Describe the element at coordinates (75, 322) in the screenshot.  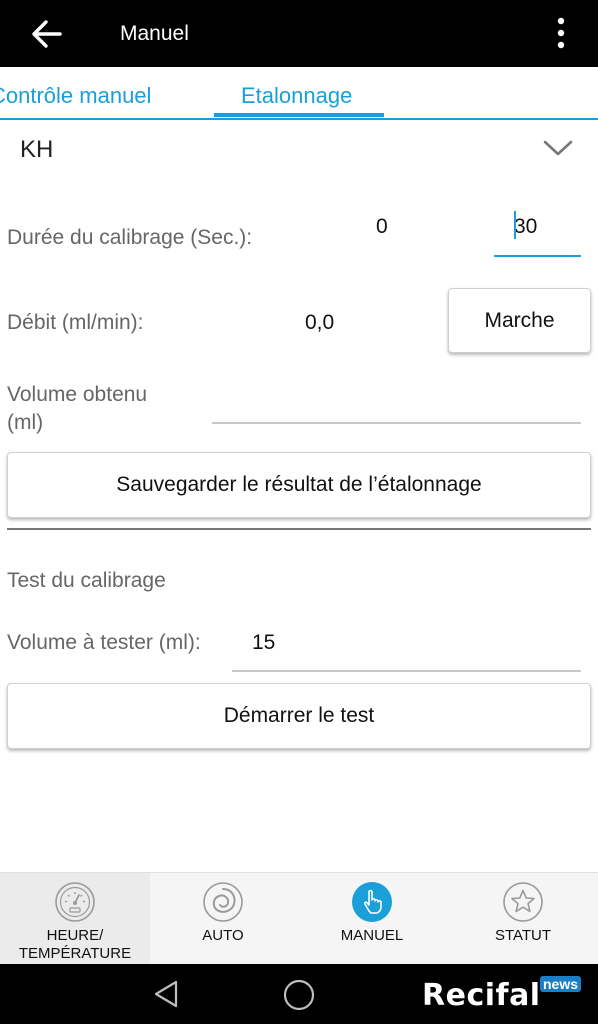
I see `flow-label: Débit (ml/min):` at that location.